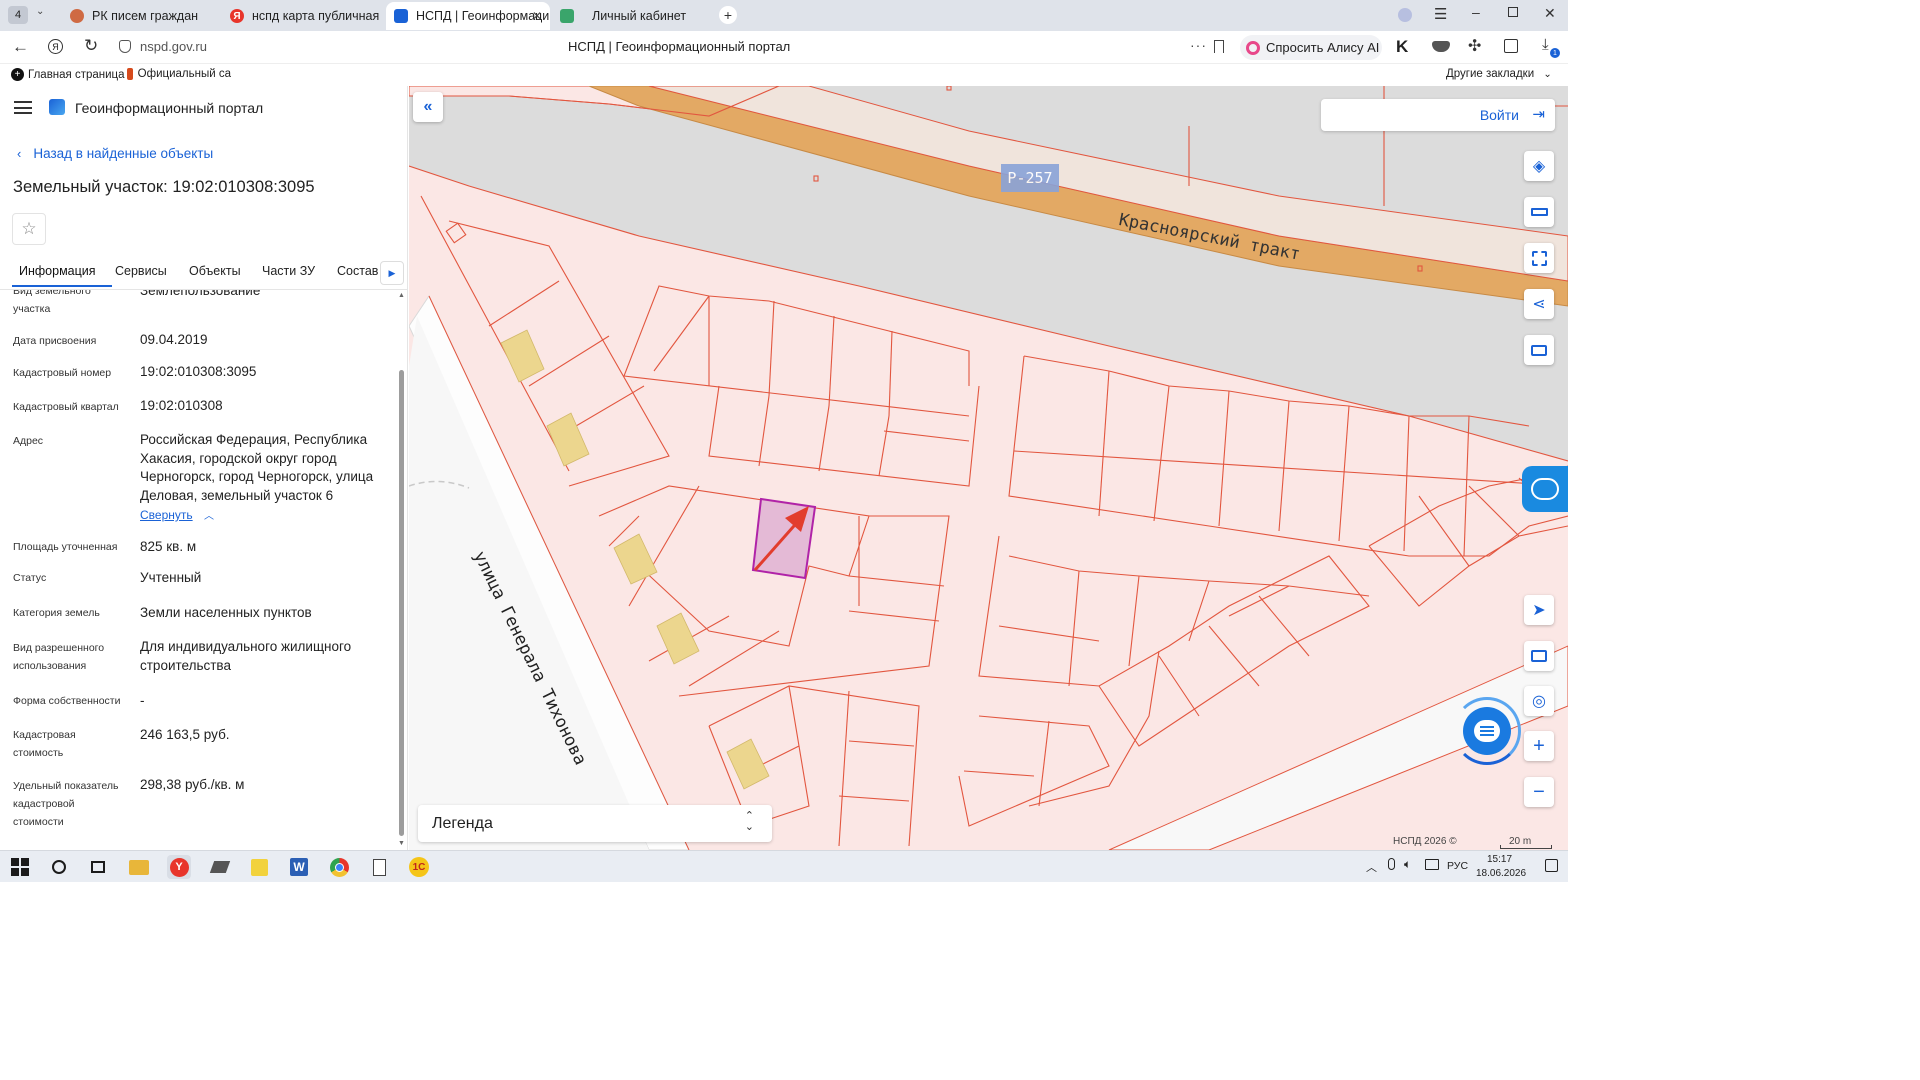 This screenshot has height=1080, width=1920. Describe the element at coordinates (1198, 45) in the screenshot. I see `more-icon: ···` at that location.